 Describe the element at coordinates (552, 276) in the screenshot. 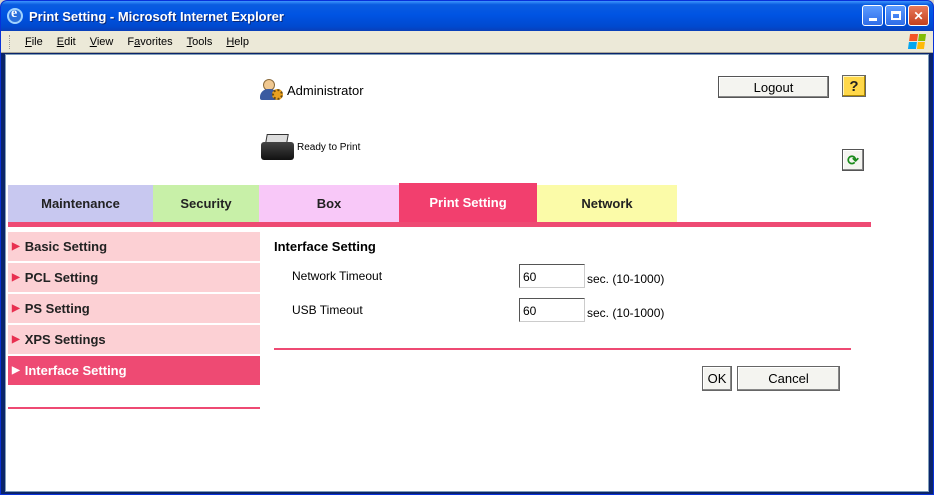

I see `network-timeout-input` at that location.